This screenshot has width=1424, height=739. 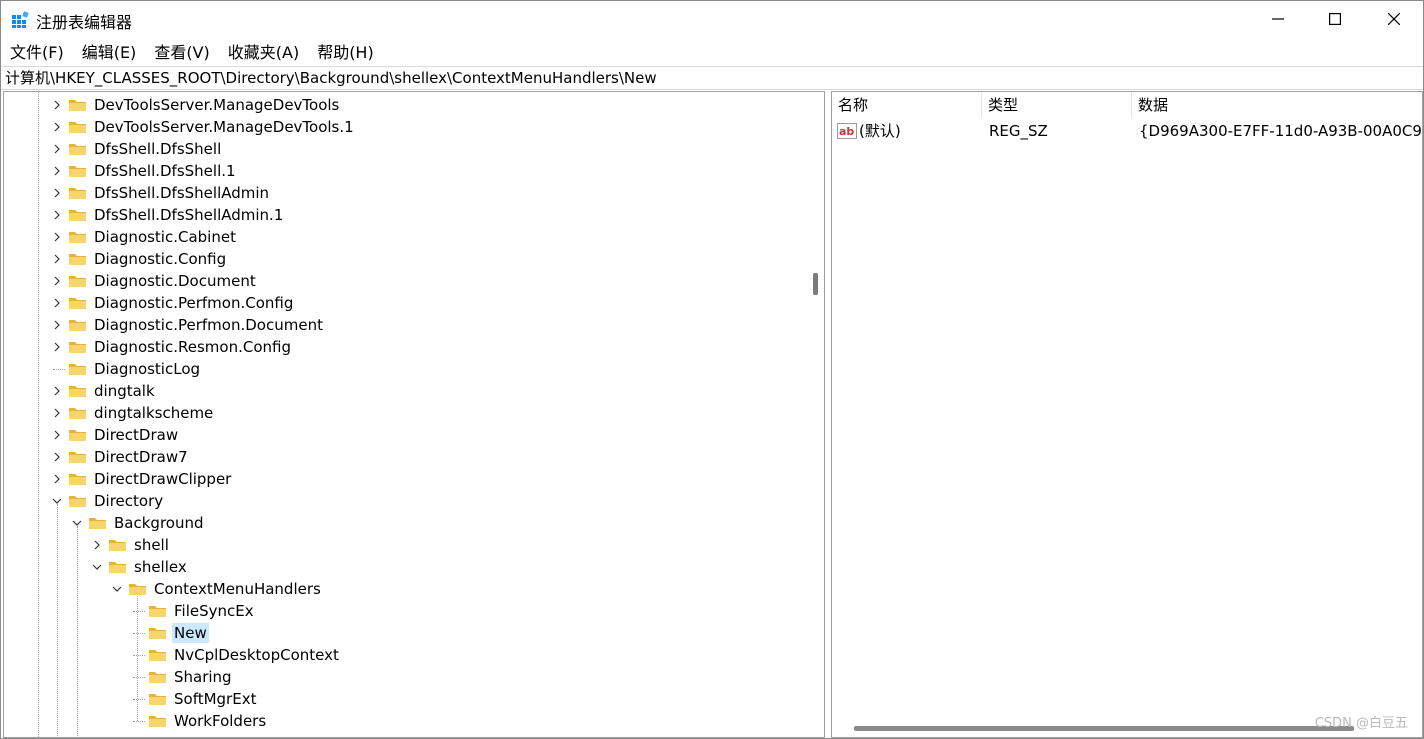 What do you see at coordinates (345, 52) in the screenshot?
I see `menu-help: 帮助(H)` at bounding box center [345, 52].